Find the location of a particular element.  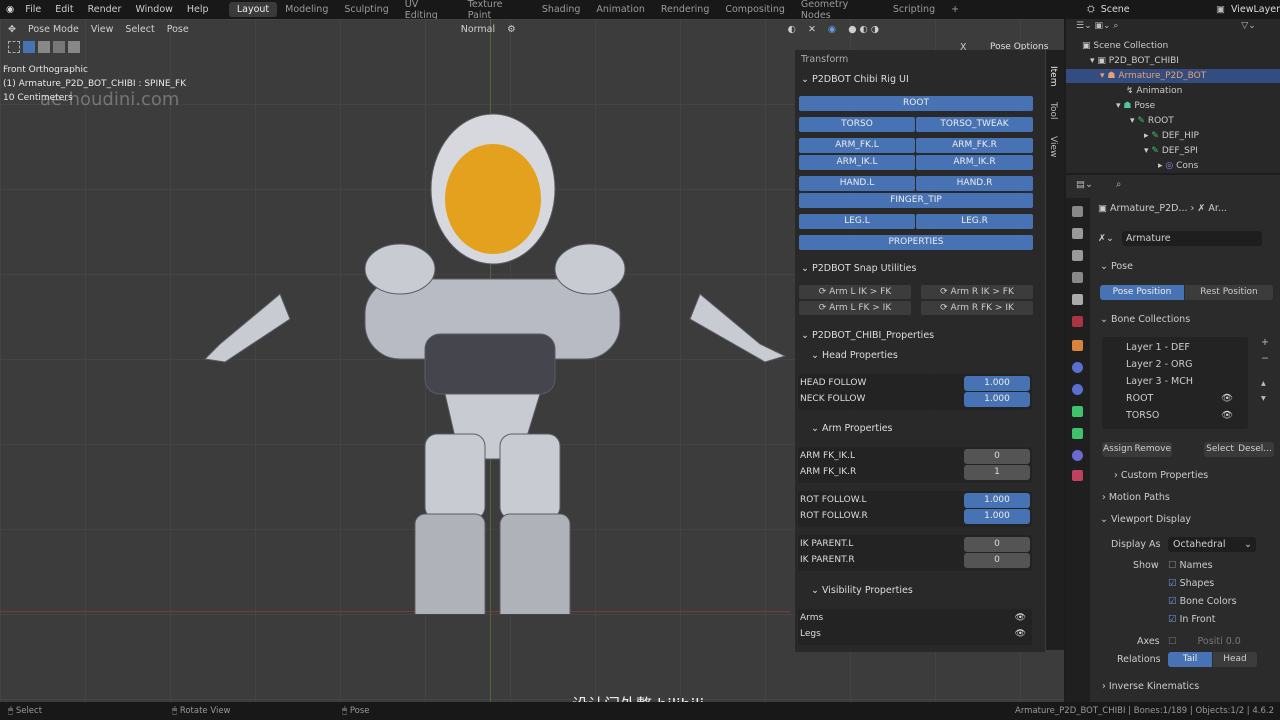

outliner-collection: ▾ ▣ P2D_BOT_CHIBI is located at coordinates (1134, 61).